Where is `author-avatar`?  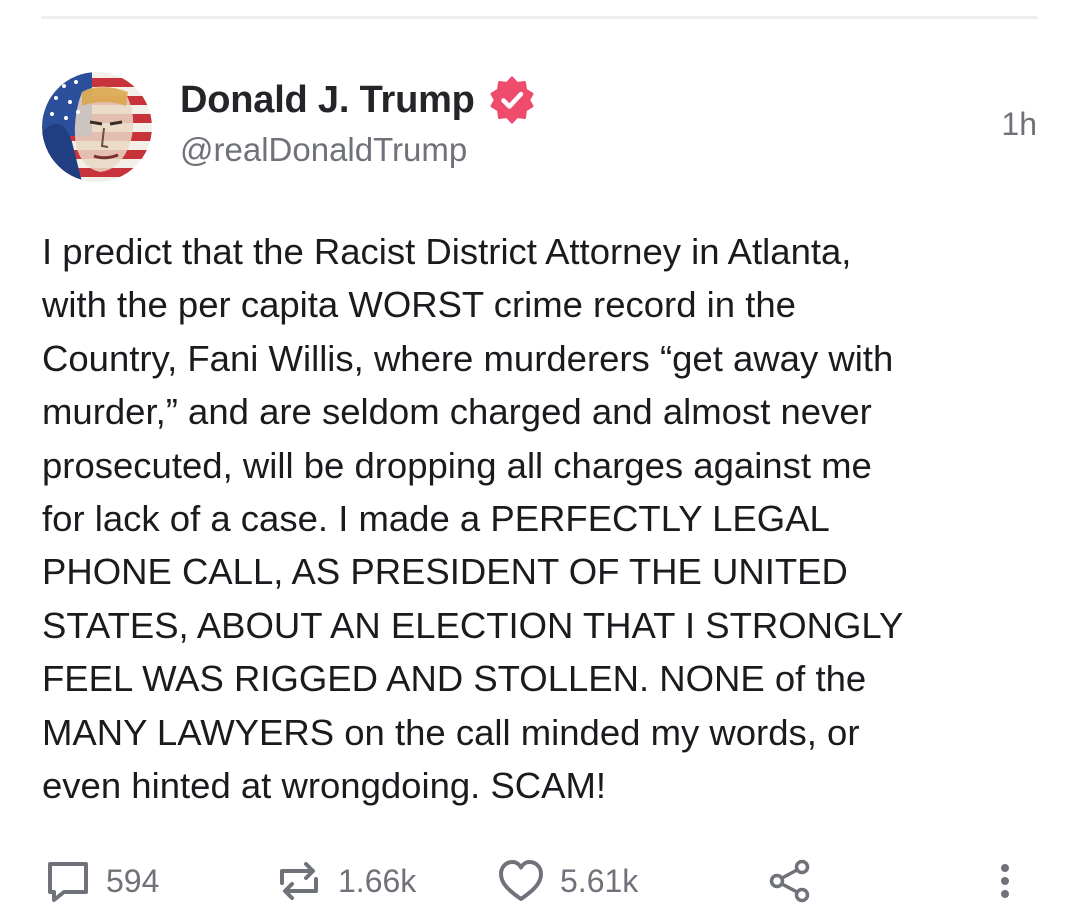 author-avatar is located at coordinates (97, 127).